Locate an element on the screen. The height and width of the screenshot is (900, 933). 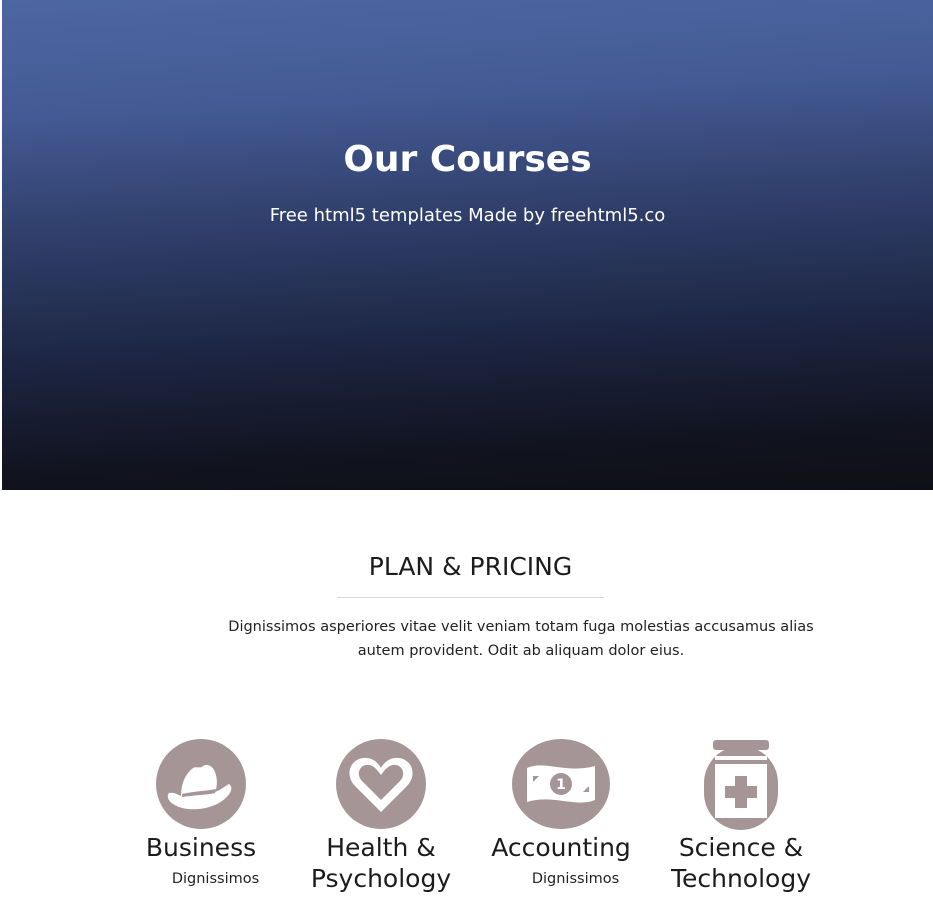
course-business: Business Dignissimos is located at coordinates (201, 813).